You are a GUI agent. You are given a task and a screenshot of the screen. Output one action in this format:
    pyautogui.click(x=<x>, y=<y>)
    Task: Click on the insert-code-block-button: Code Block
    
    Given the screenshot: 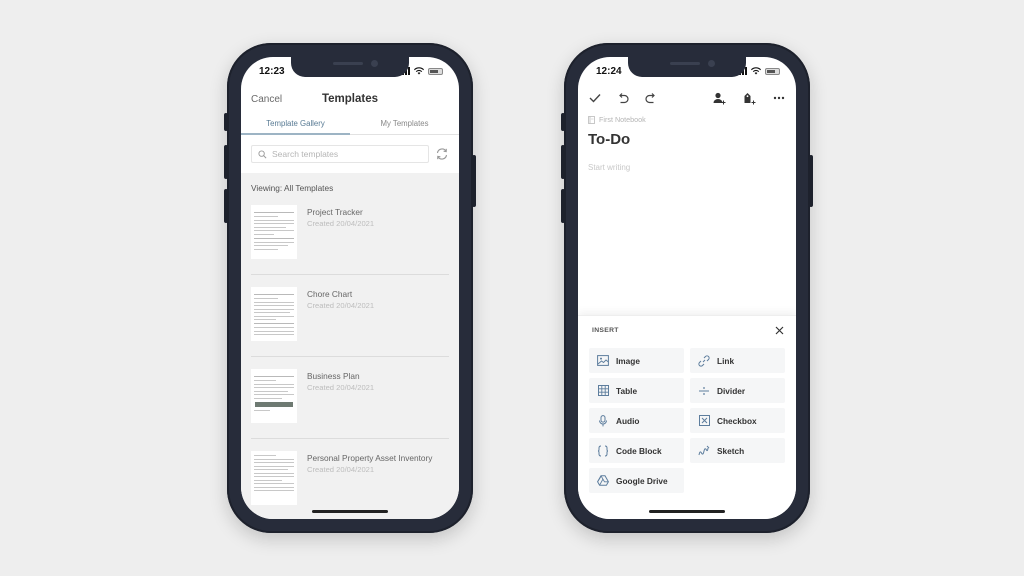 What is the action you would take?
    pyautogui.click(x=636, y=450)
    